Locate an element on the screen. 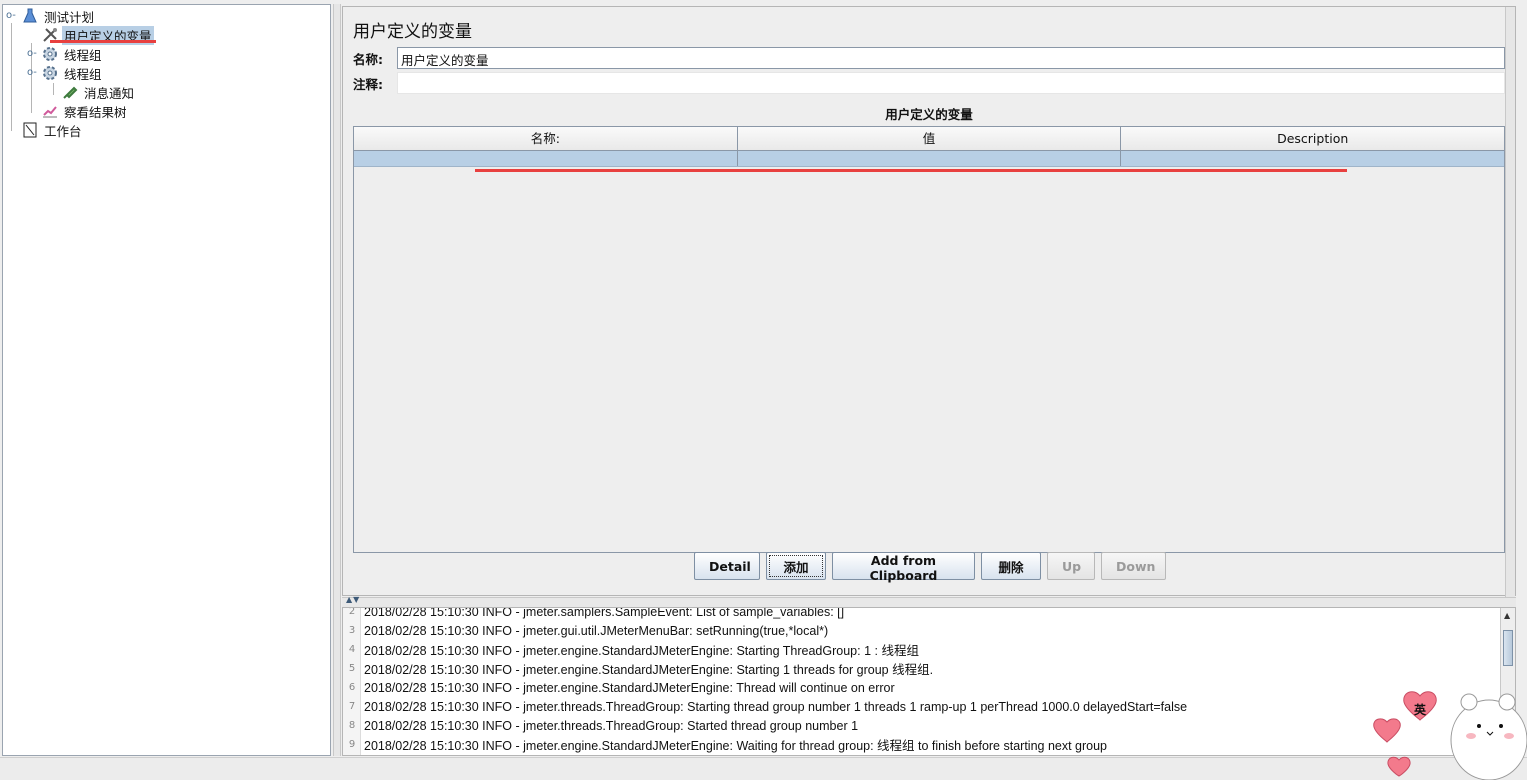 This screenshot has width=1527, height=780. syringe-icon is located at coordinates (70, 92).